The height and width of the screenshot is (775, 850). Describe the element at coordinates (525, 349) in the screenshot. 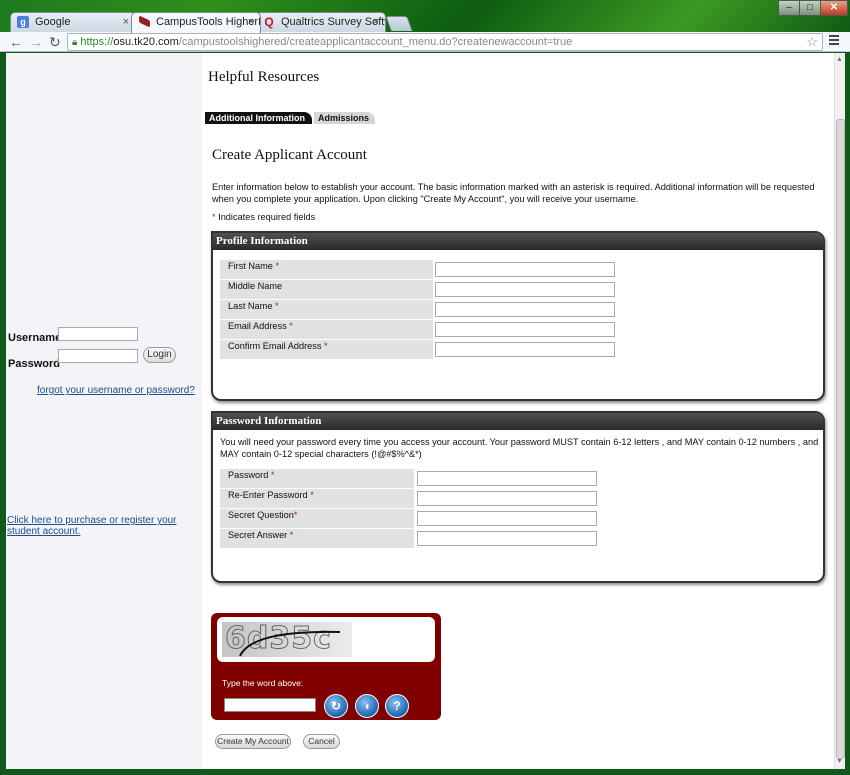

I see `confirm-email-input` at that location.